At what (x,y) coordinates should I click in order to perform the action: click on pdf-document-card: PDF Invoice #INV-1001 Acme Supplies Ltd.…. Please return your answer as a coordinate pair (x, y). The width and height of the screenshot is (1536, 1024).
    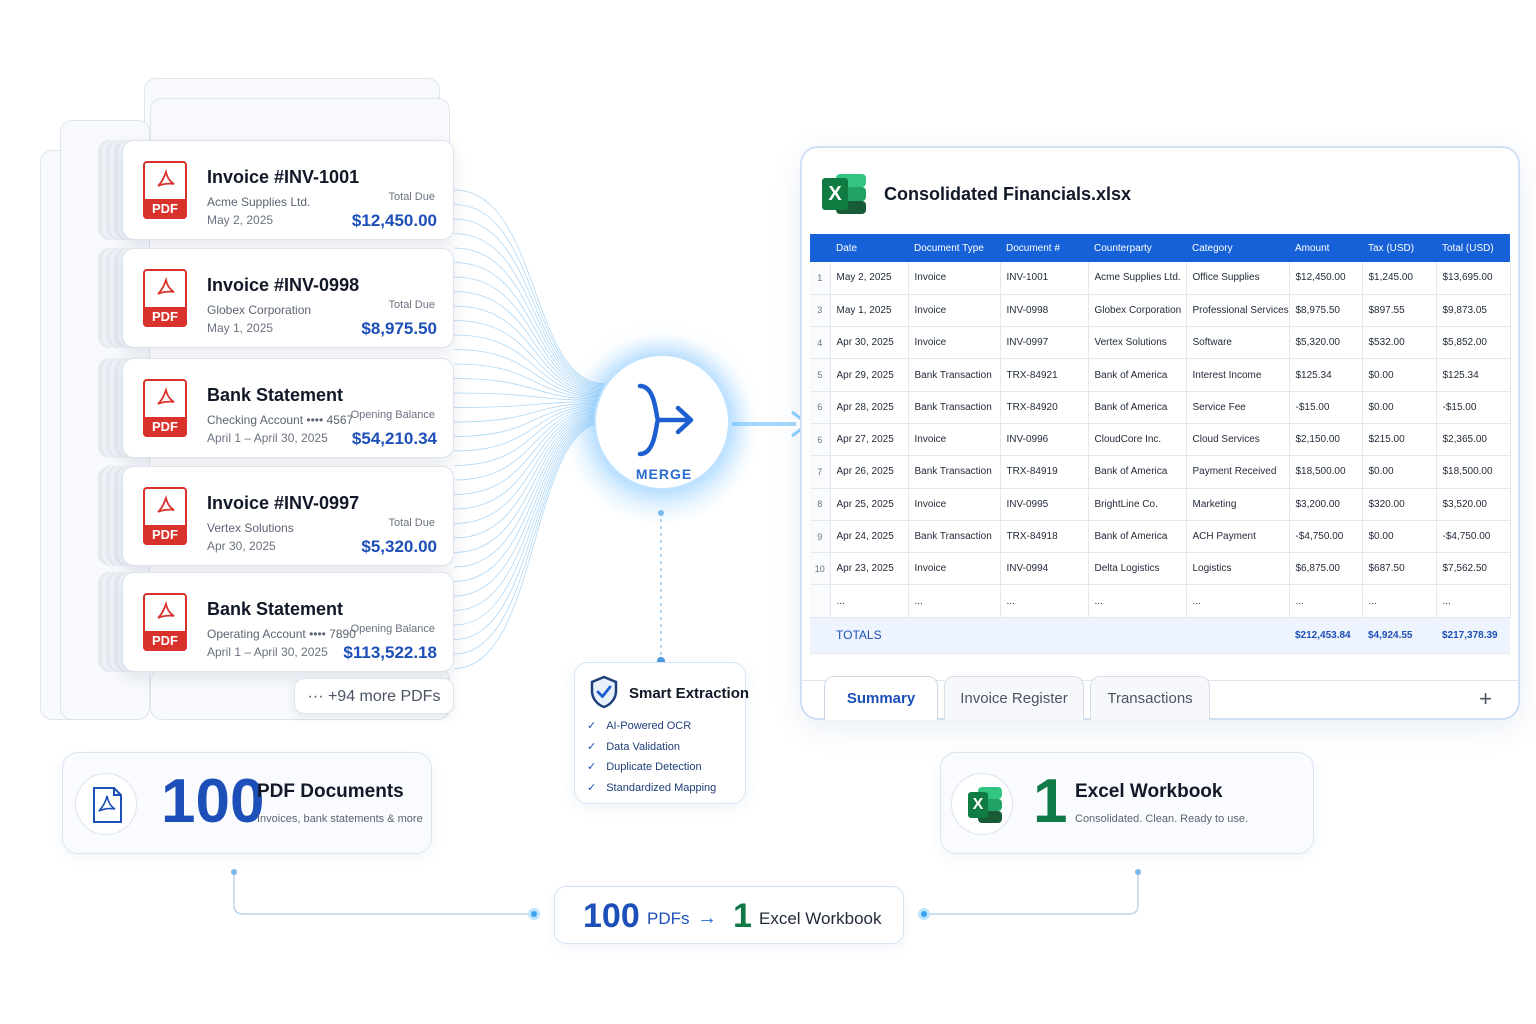
    Looking at the image, I should click on (288, 190).